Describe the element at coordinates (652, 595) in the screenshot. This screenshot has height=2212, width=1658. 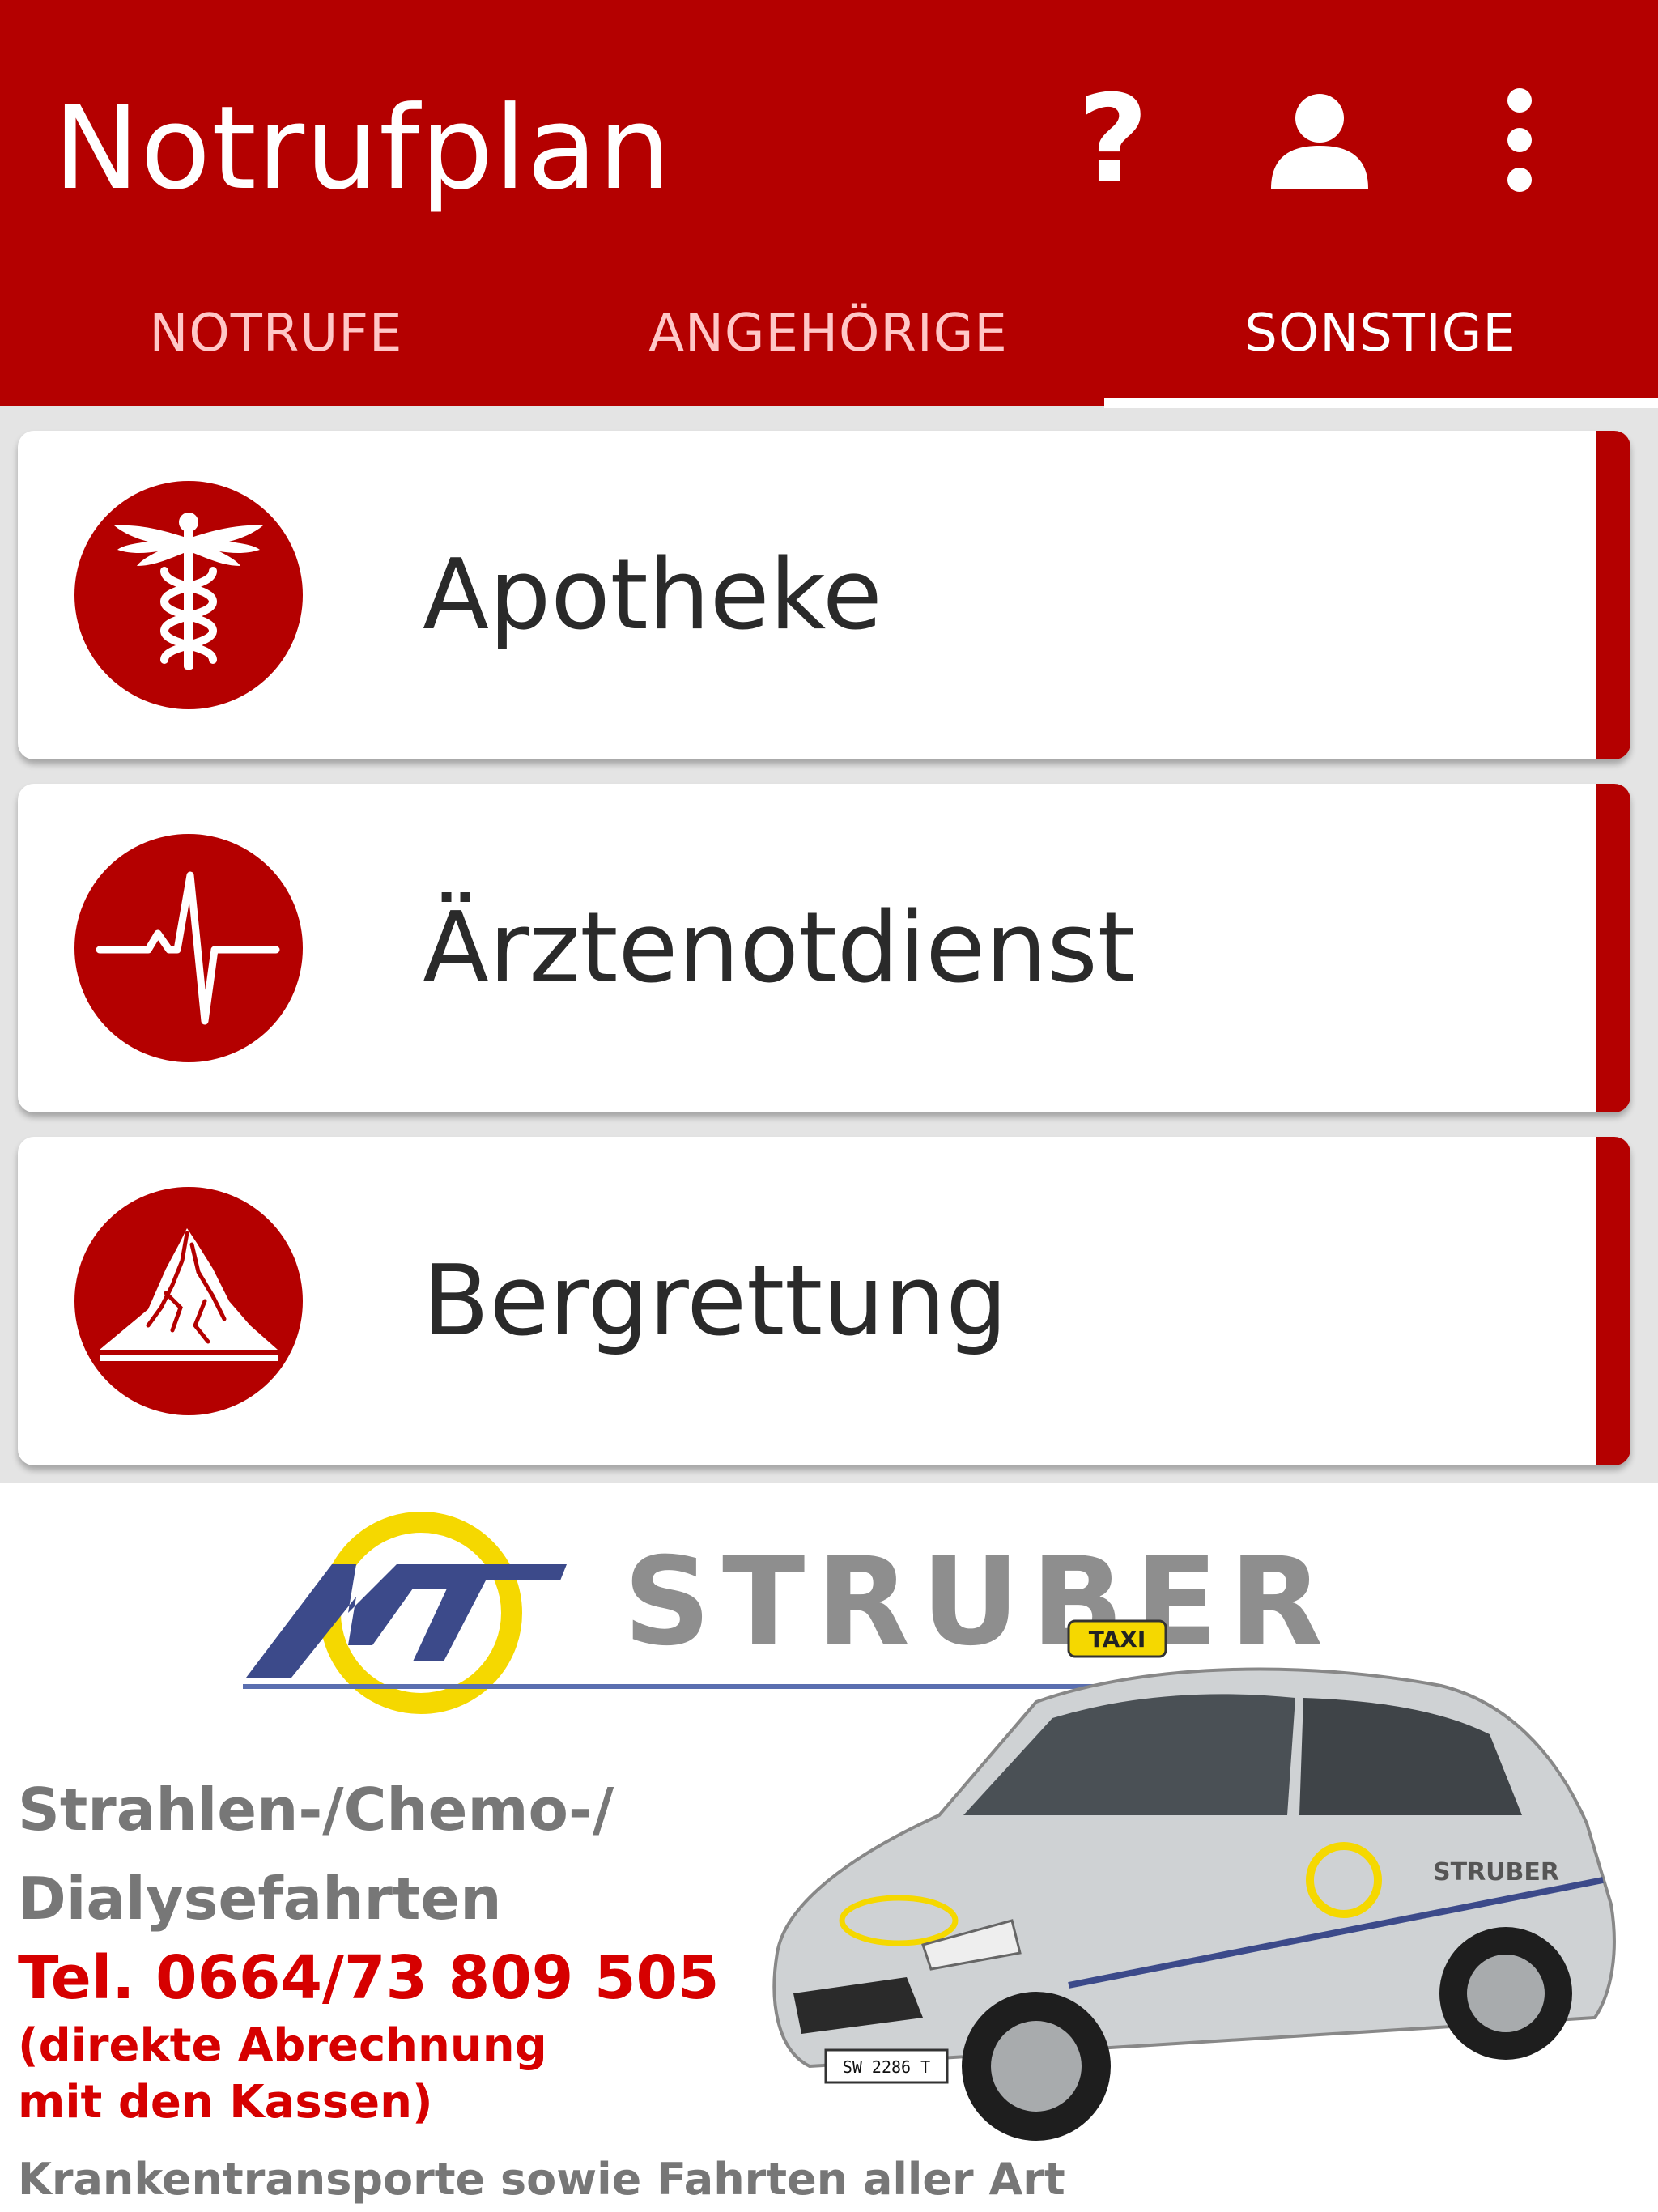
I see `card-label-apotheke: Apotheke` at that location.